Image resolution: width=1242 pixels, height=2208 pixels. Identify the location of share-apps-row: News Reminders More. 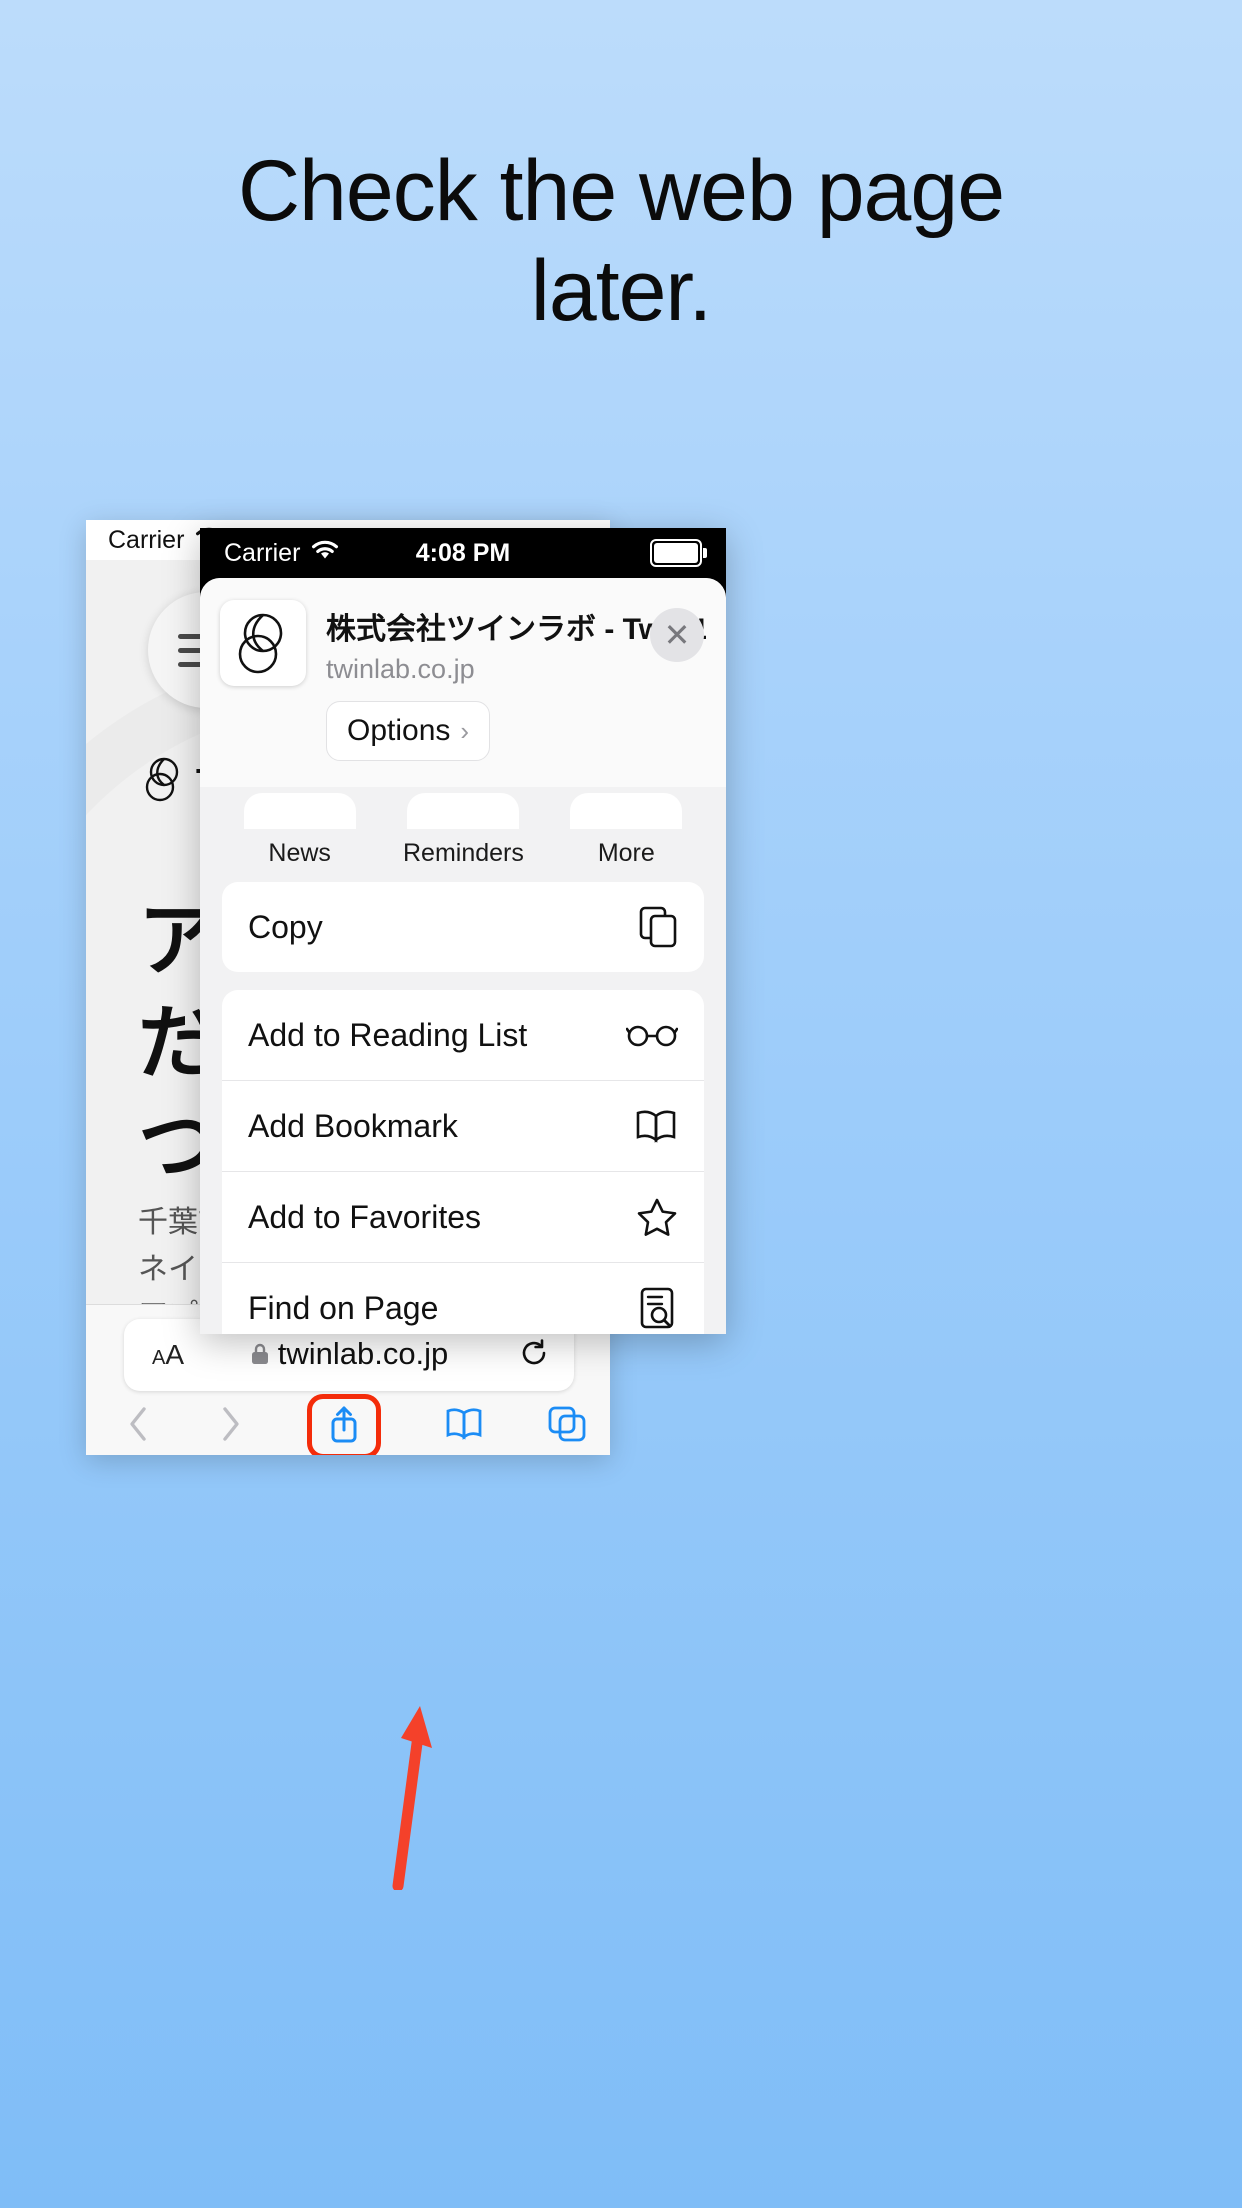
(463, 834).